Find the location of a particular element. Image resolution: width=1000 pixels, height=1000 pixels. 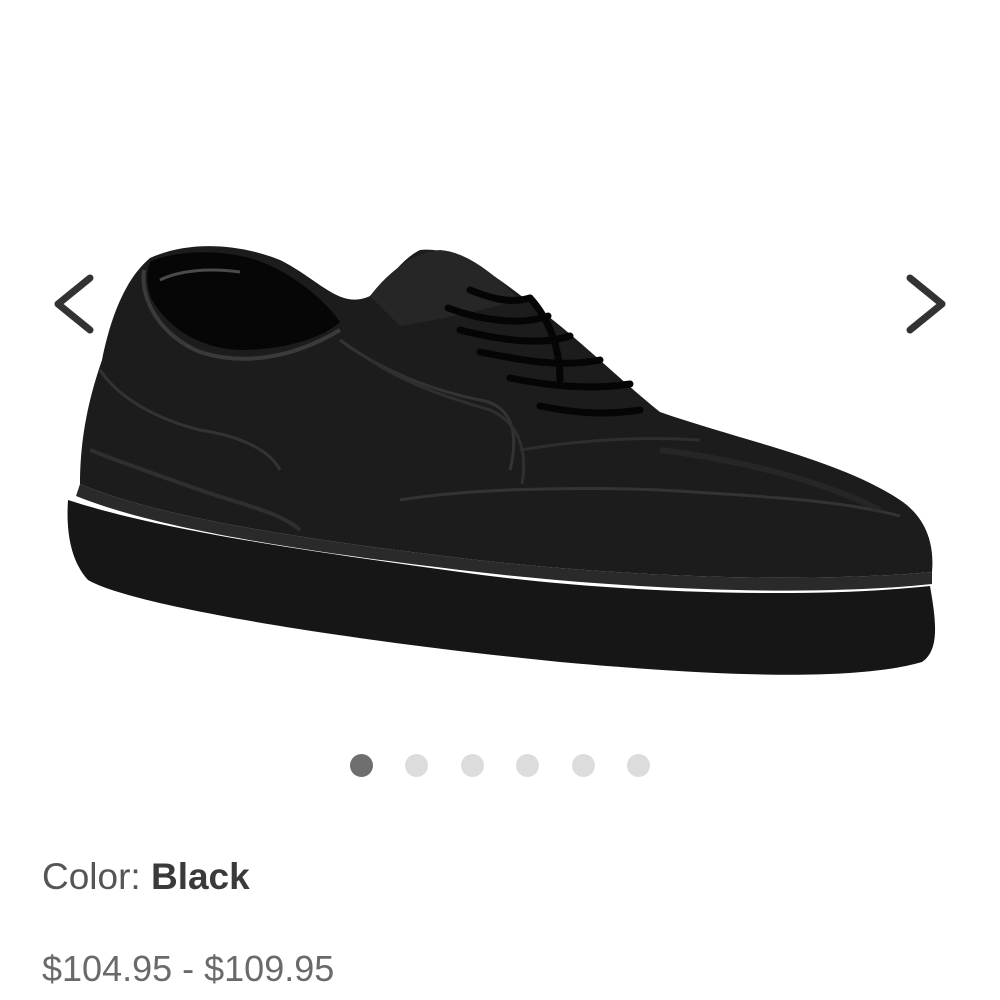

price-range: $104.95 - $109.95 is located at coordinates (188, 968).